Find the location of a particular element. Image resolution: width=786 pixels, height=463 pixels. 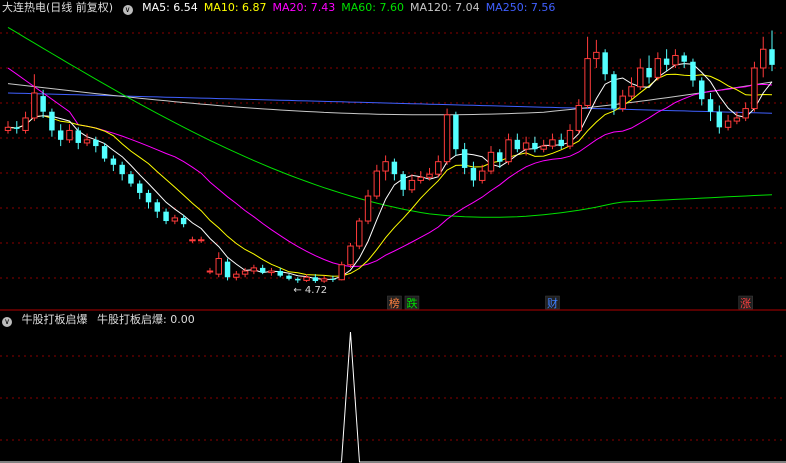

low-price-label: ← 4.72 is located at coordinates (310, 290).